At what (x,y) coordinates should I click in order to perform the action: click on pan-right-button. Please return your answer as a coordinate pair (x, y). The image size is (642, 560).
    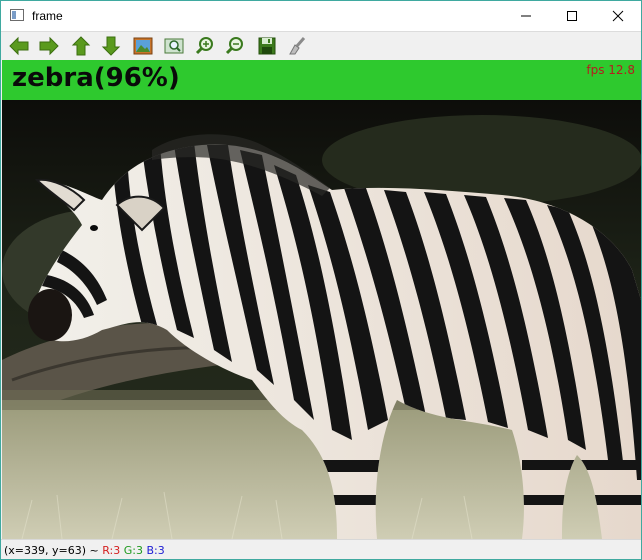
    Looking at the image, I should click on (49, 46).